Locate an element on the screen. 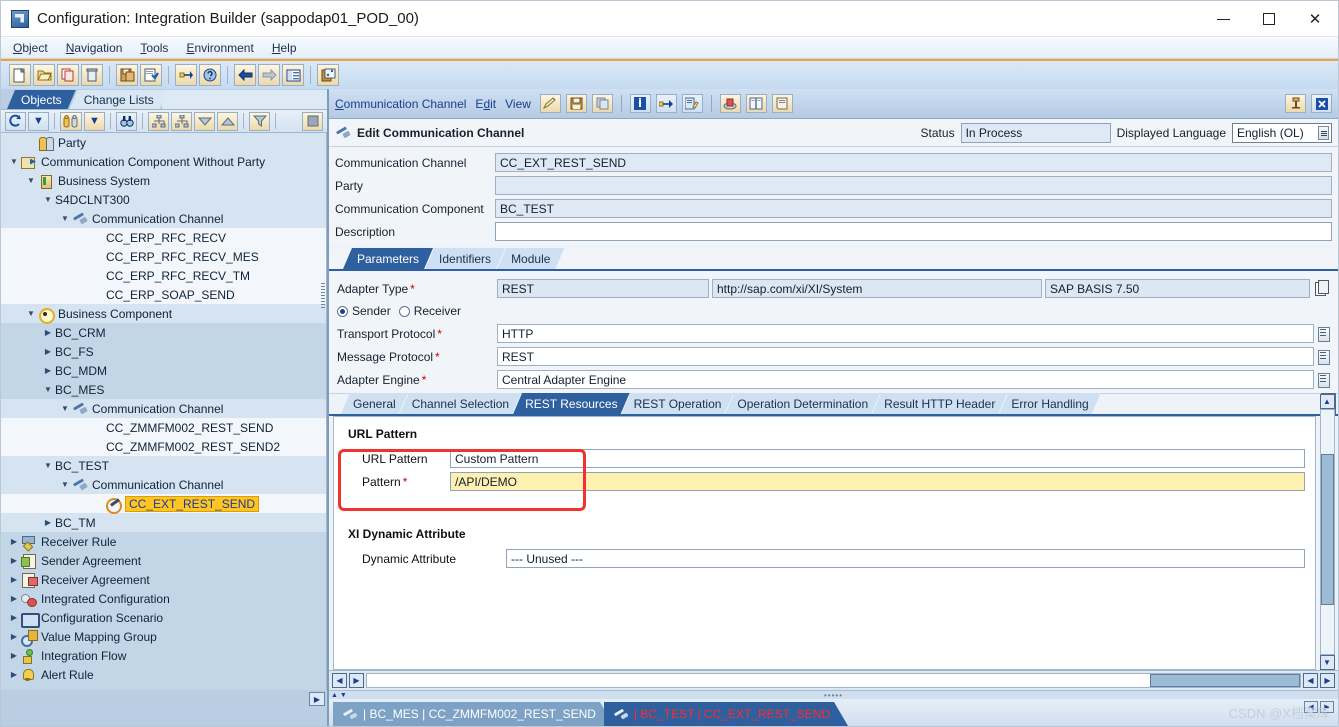 This screenshot has width=1339, height=727. tree-item-s4dclnt300: ▼ S4DCLNT300 is located at coordinates (163, 199).